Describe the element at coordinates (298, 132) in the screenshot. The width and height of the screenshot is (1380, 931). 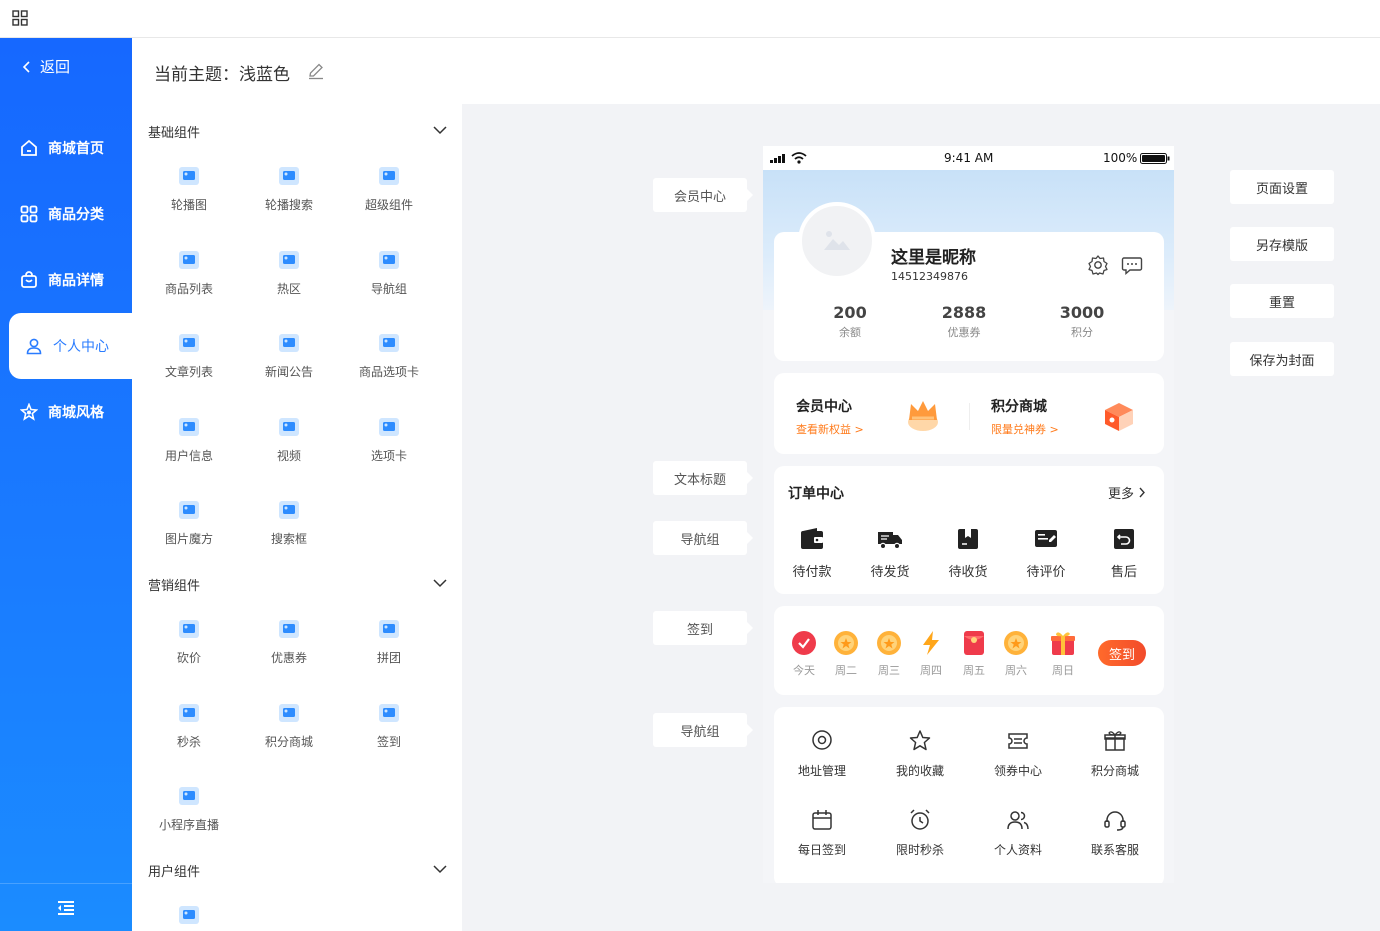
I see `group-header-basic: 基础组件` at that location.